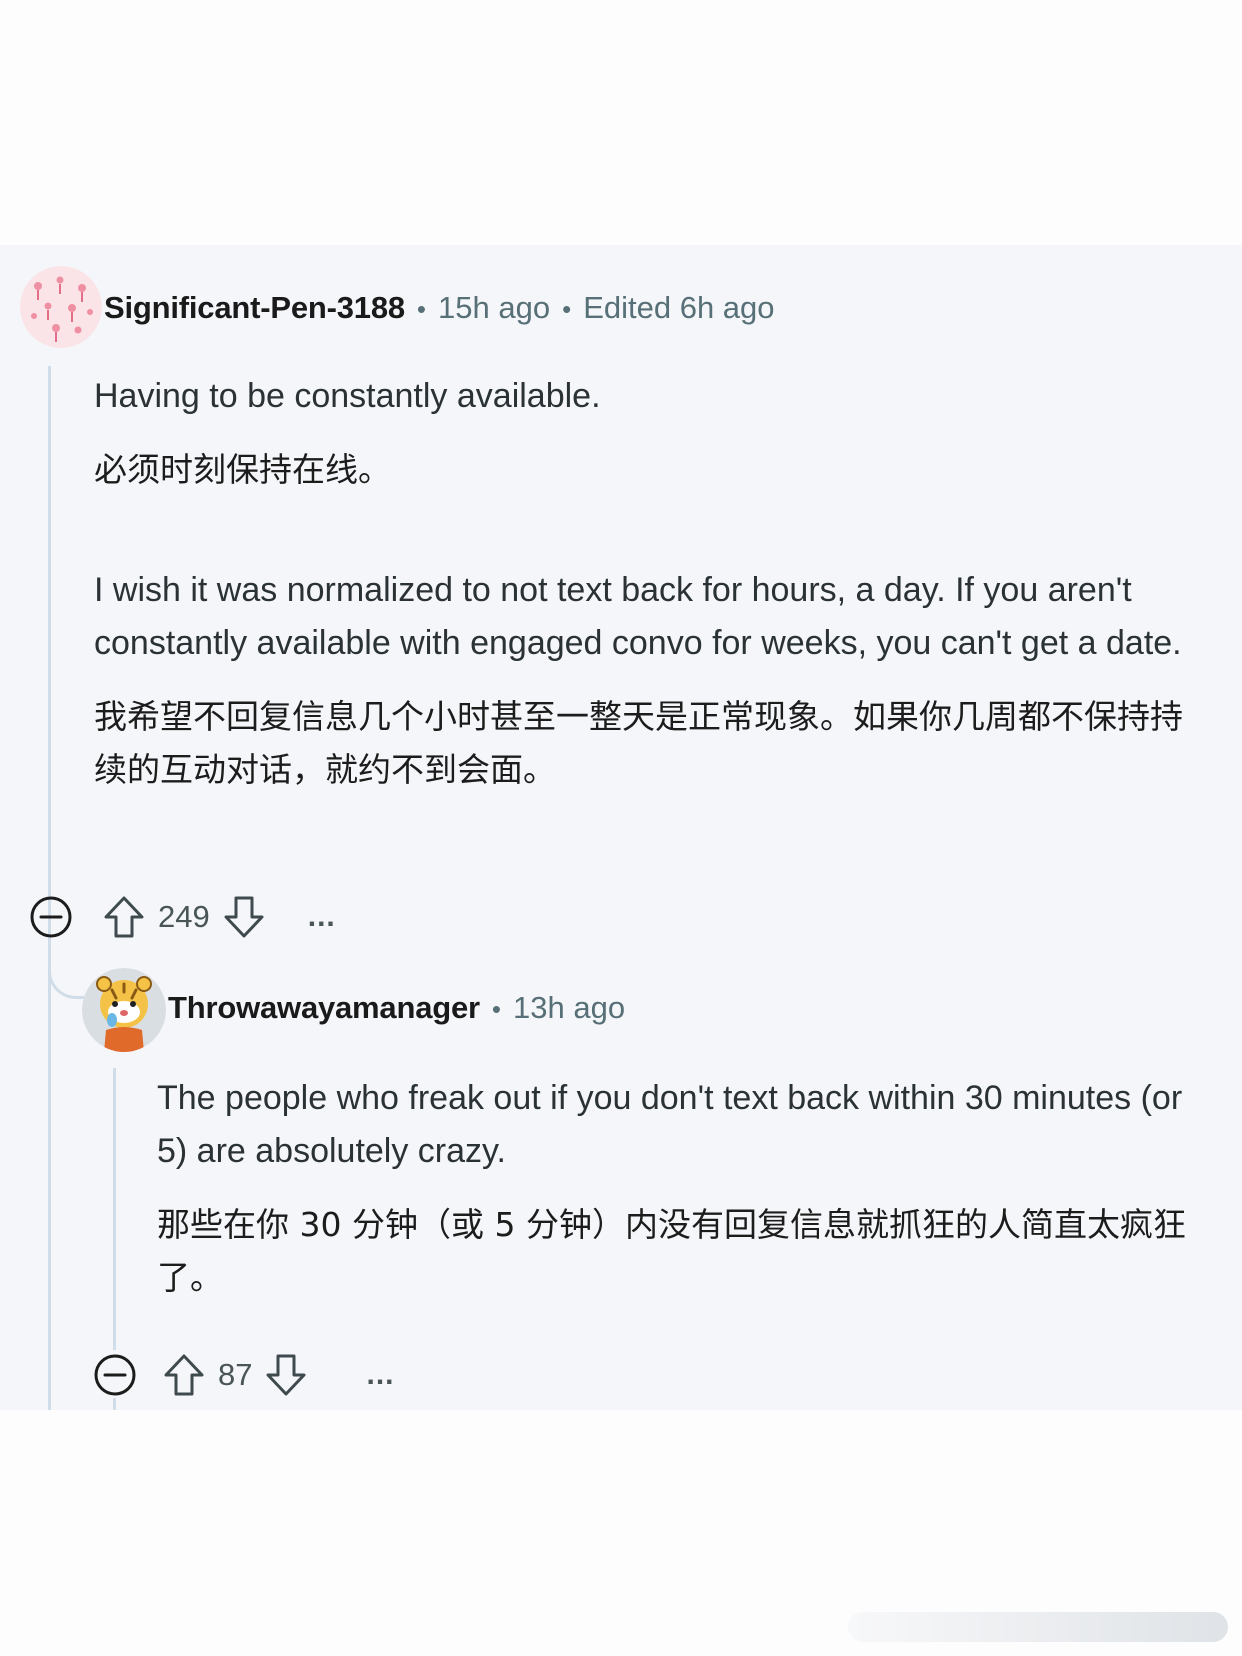 The width and height of the screenshot is (1242, 1656). Describe the element at coordinates (242, 469) in the screenshot. I see `comment-paragraph-translation: 必须时刻保持在线。` at that location.